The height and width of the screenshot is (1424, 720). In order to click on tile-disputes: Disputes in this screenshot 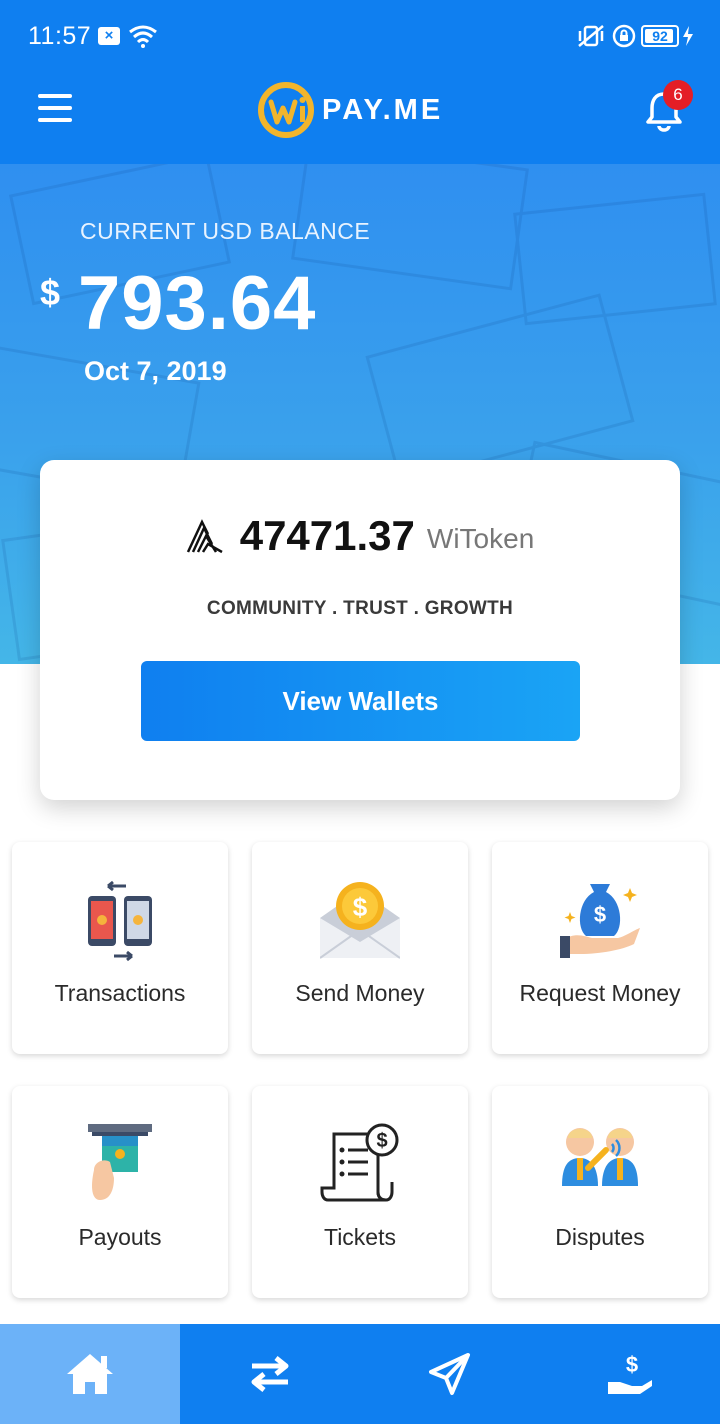, I will do `click(600, 1192)`.